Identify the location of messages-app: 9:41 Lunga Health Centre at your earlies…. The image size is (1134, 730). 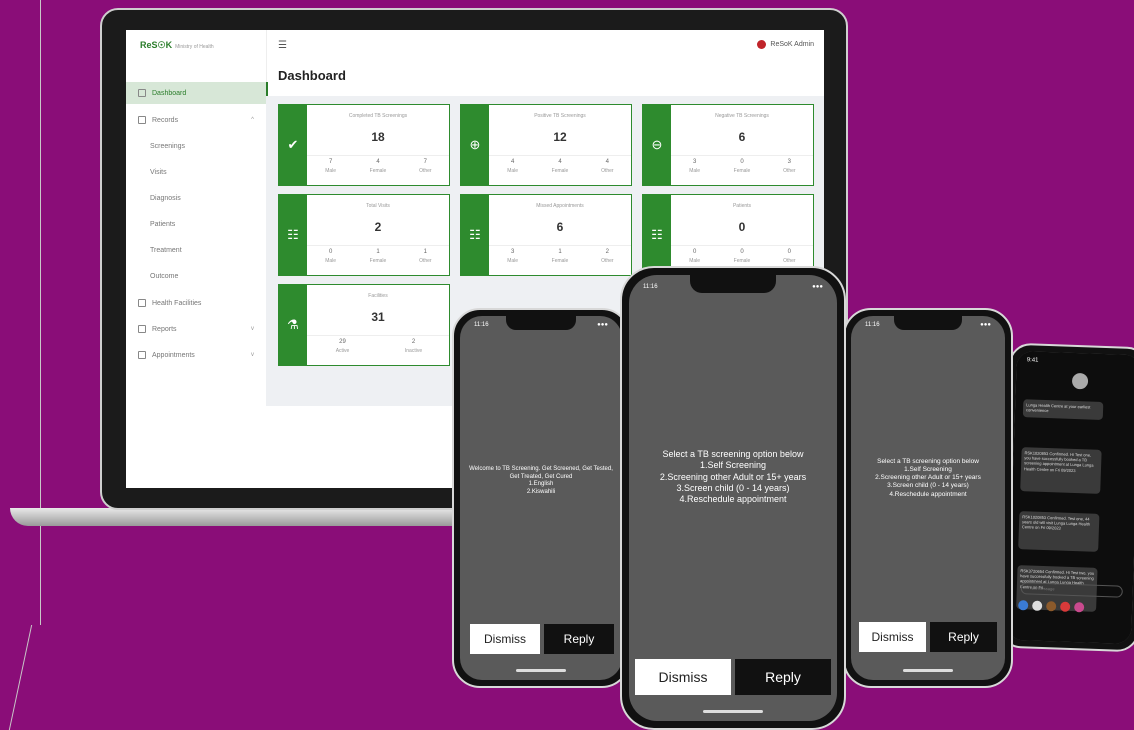
(1070, 497).